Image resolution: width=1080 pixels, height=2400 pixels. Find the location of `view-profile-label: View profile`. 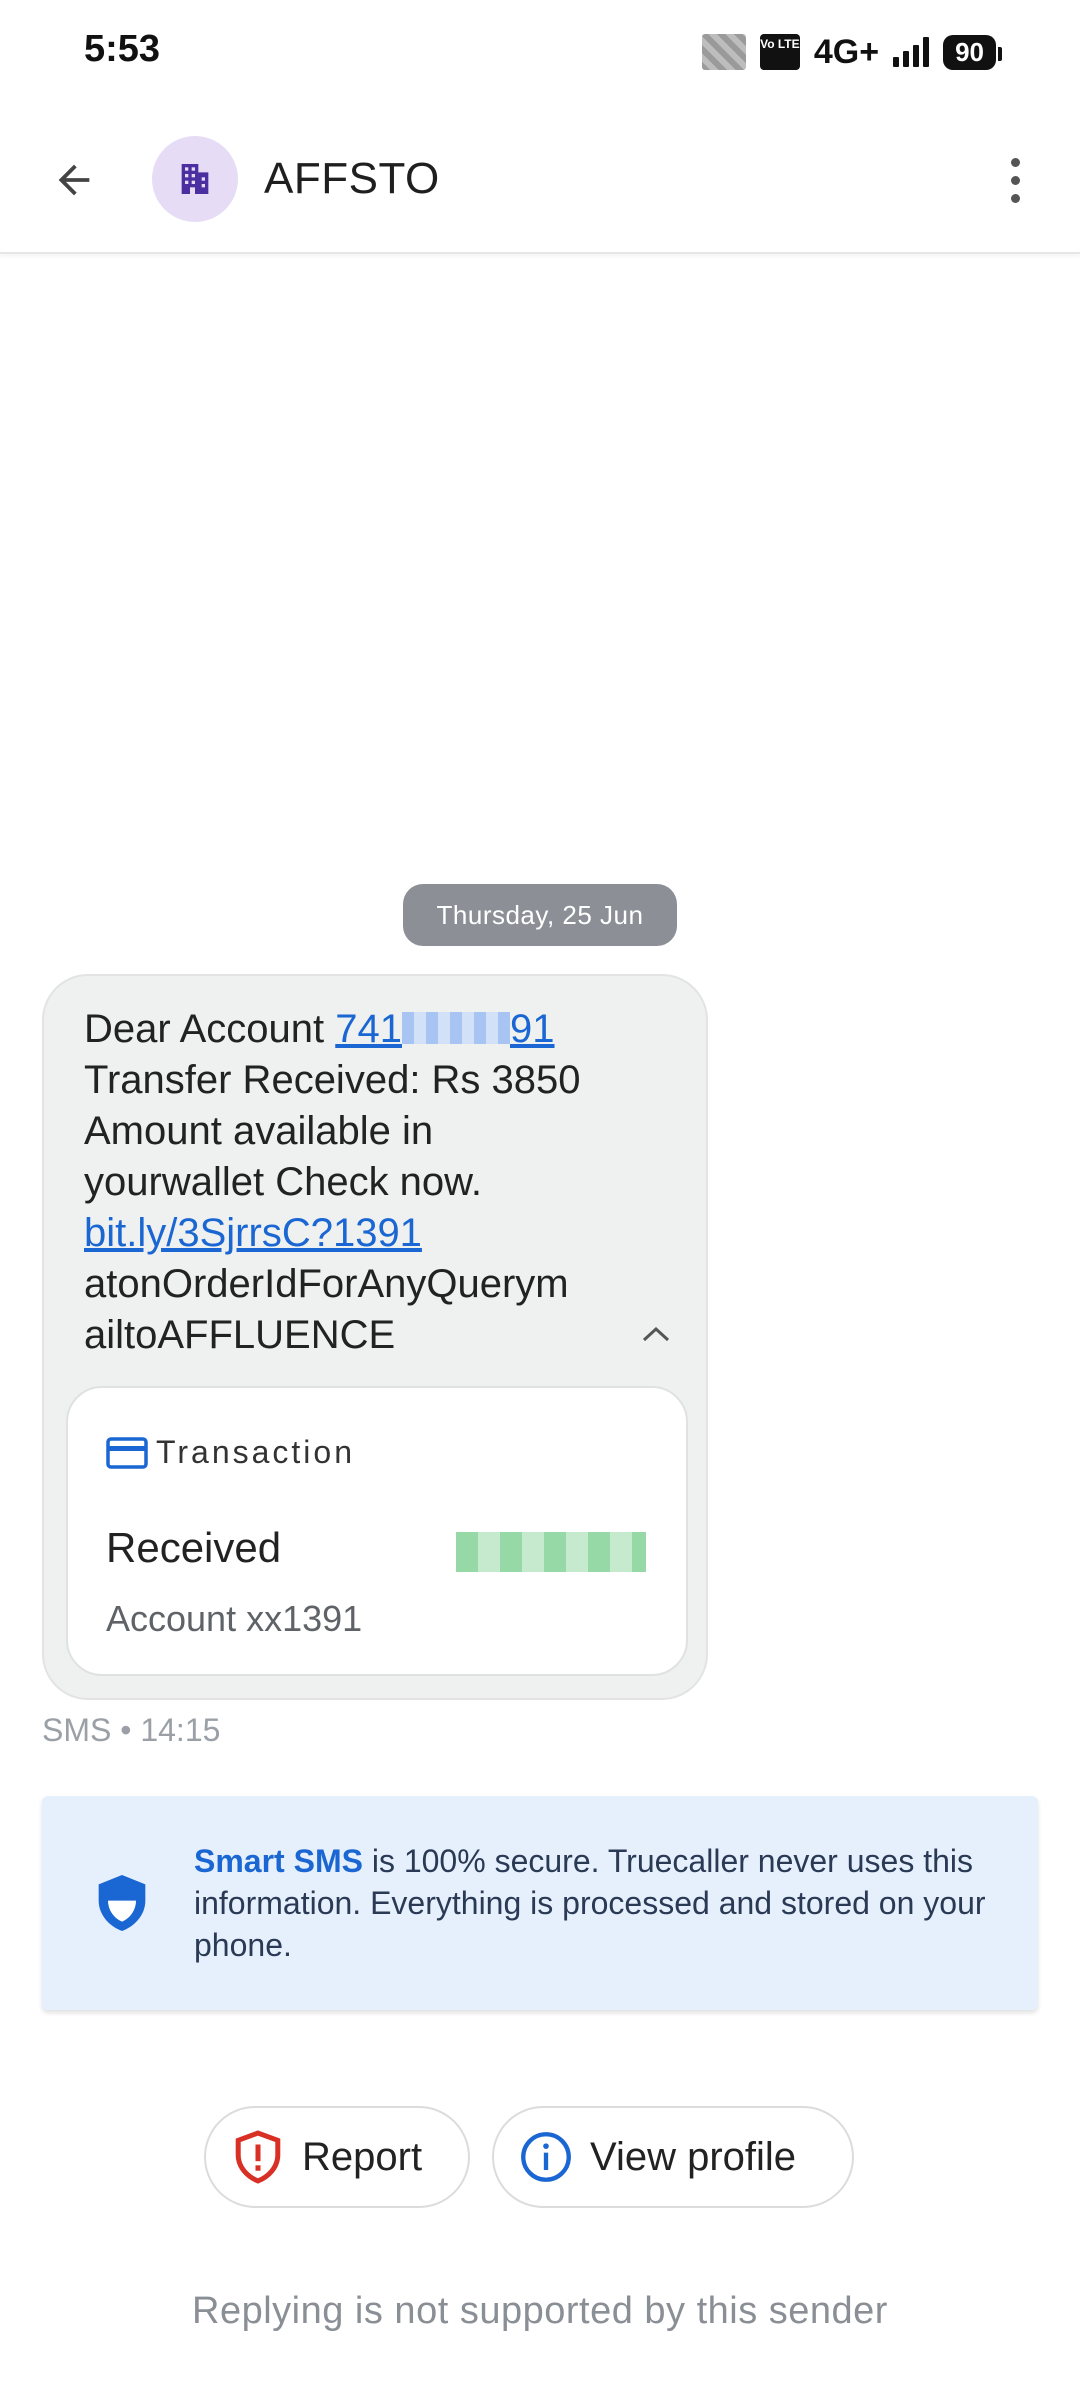

view-profile-label: View profile is located at coordinates (693, 2156).